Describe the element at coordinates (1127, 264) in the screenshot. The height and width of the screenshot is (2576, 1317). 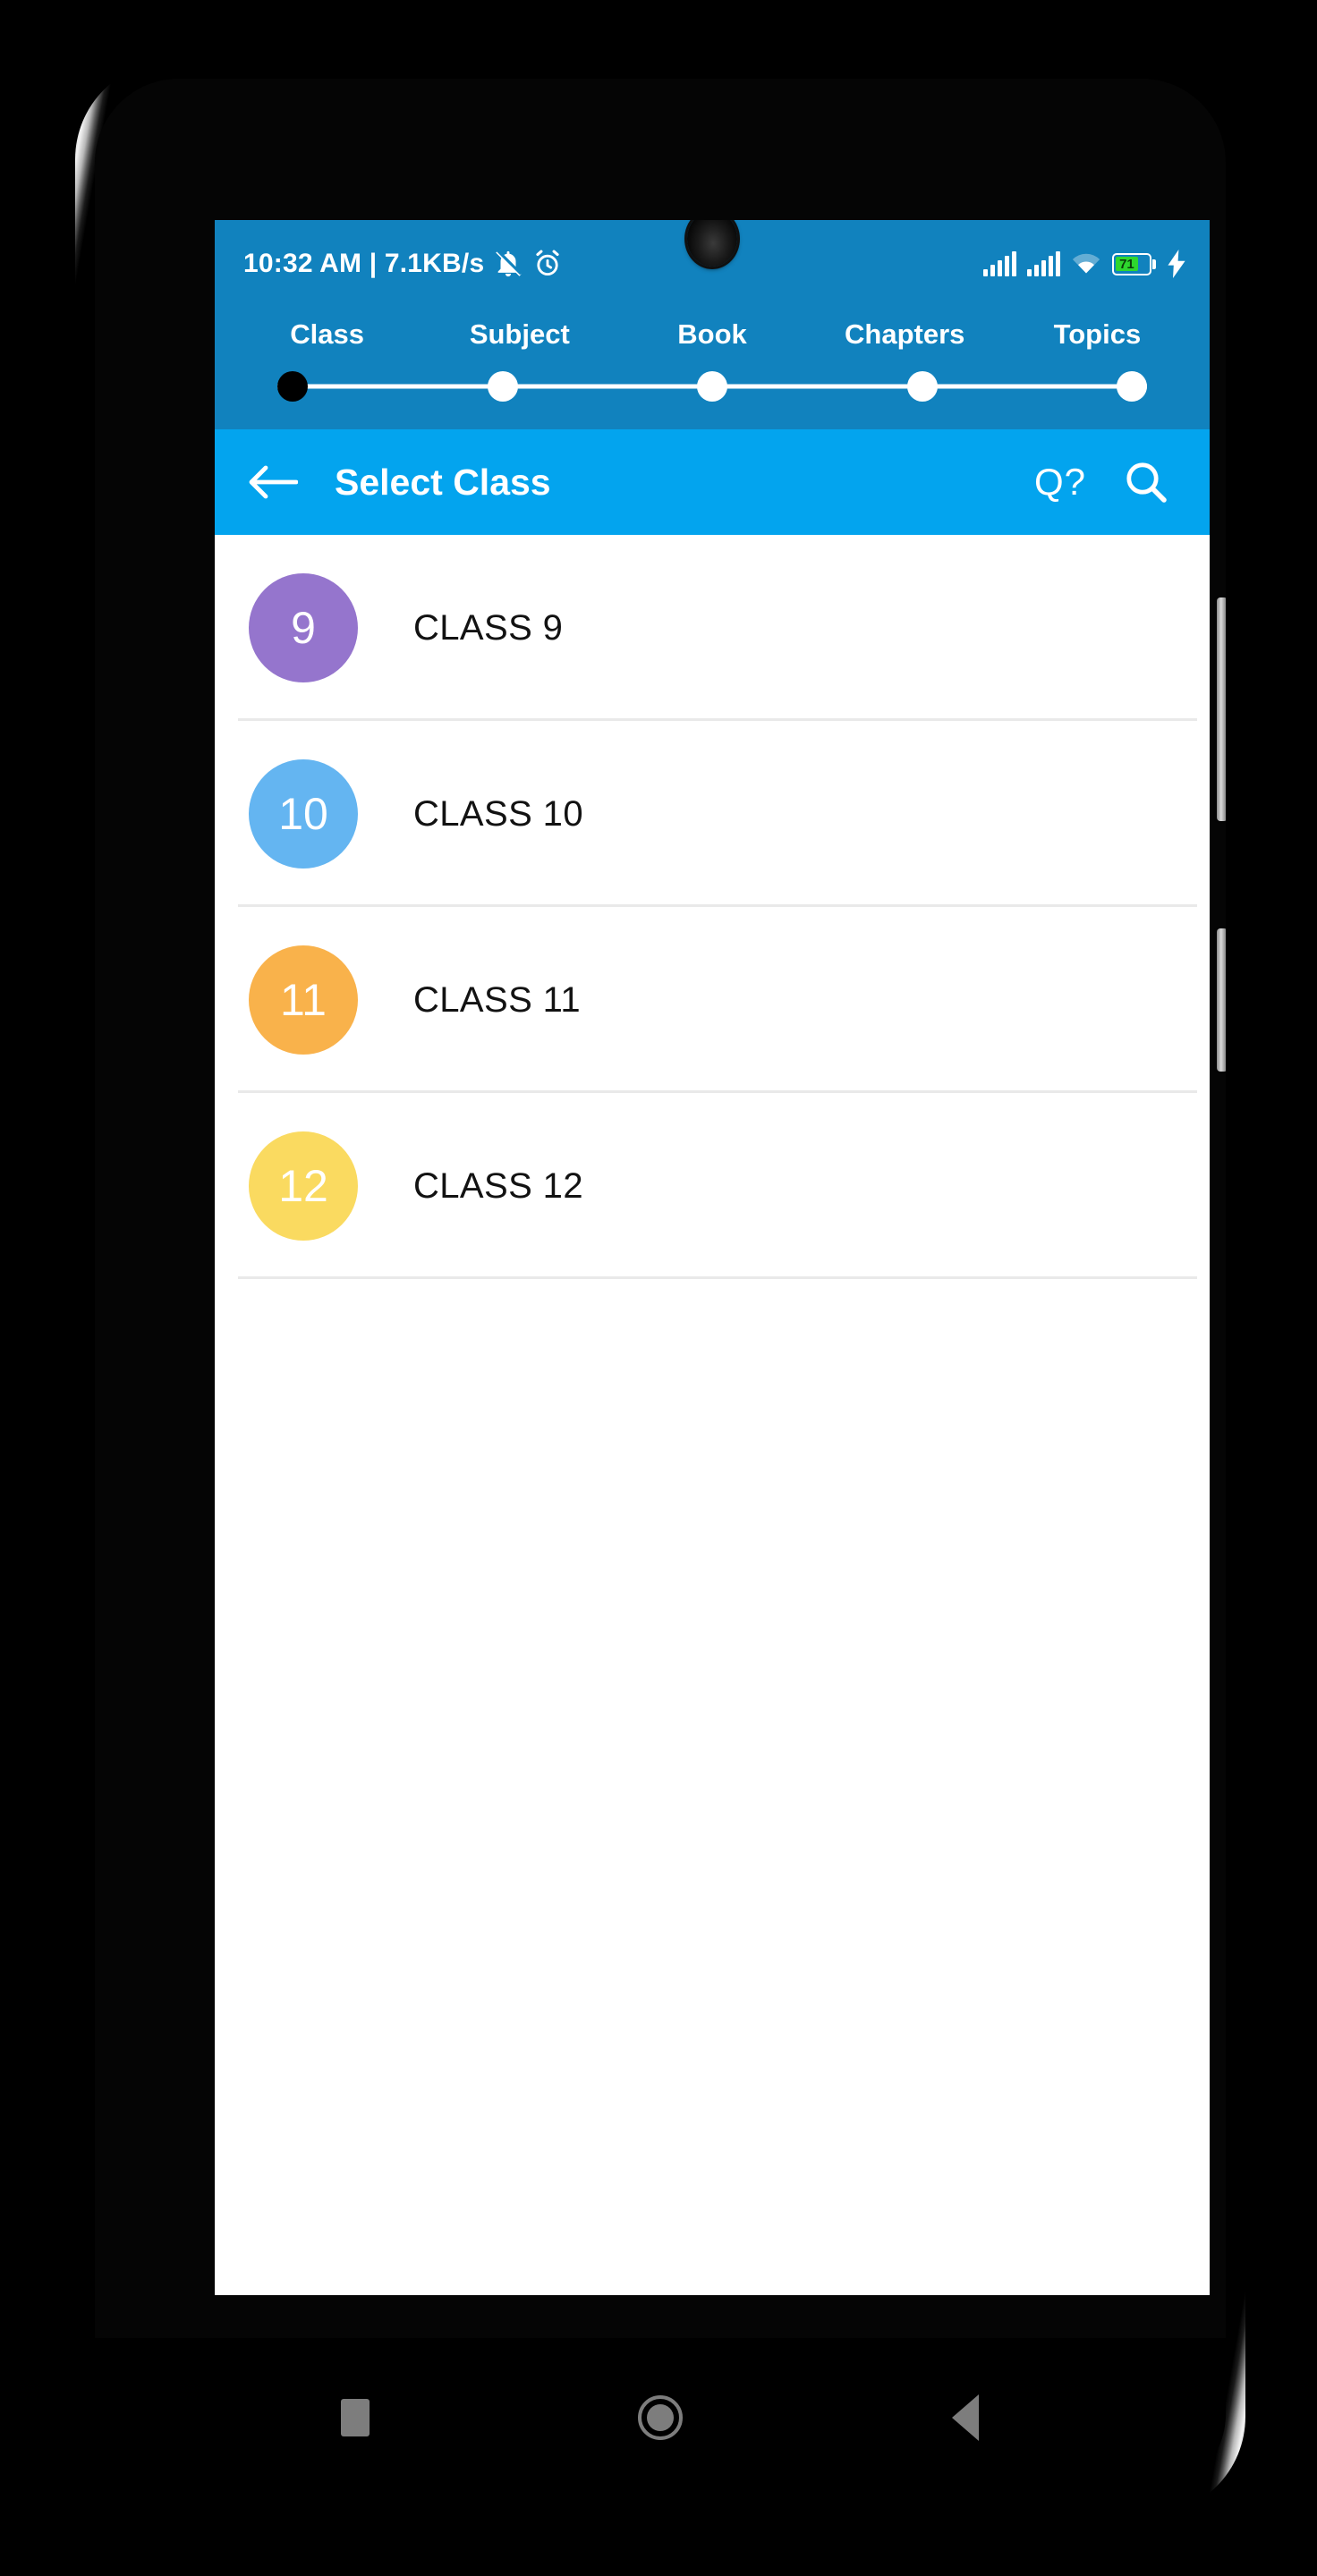
I see `battery-level-label: 71` at that location.